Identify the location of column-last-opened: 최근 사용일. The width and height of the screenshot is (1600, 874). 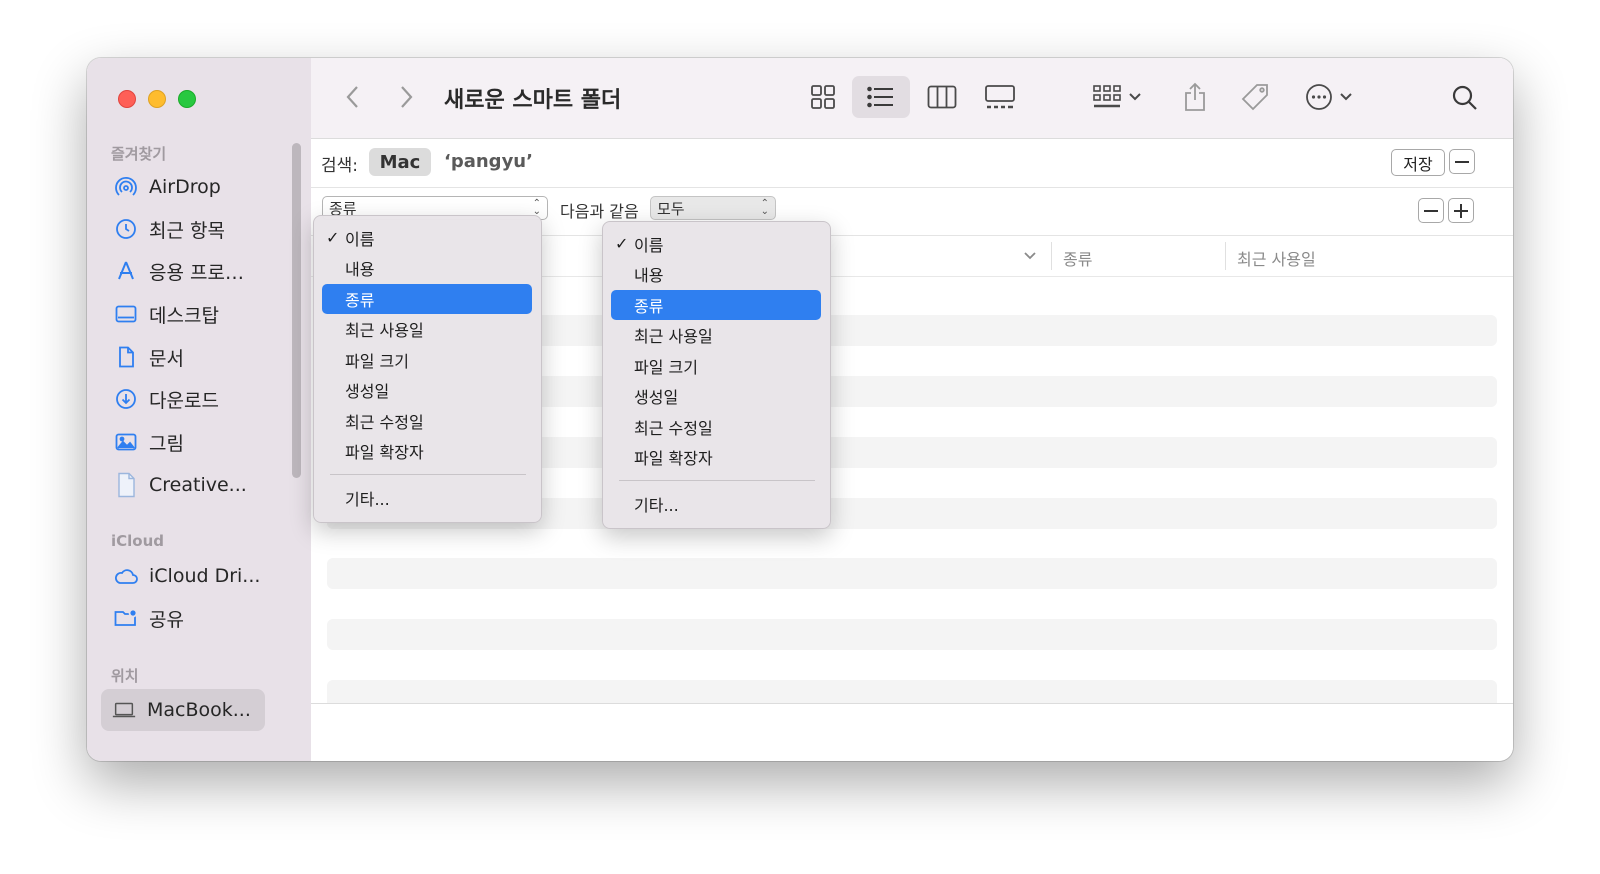
(1276, 258).